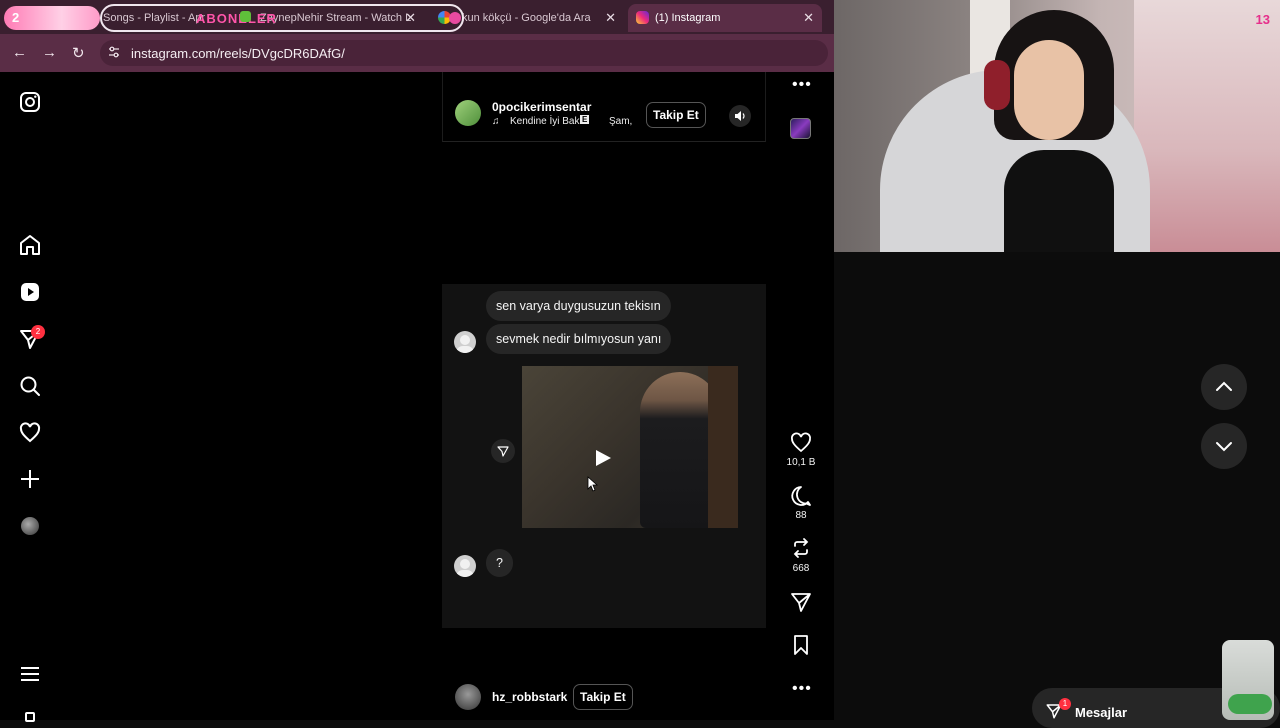  What do you see at coordinates (30, 245) in the screenshot?
I see `home-icon` at bounding box center [30, 245].